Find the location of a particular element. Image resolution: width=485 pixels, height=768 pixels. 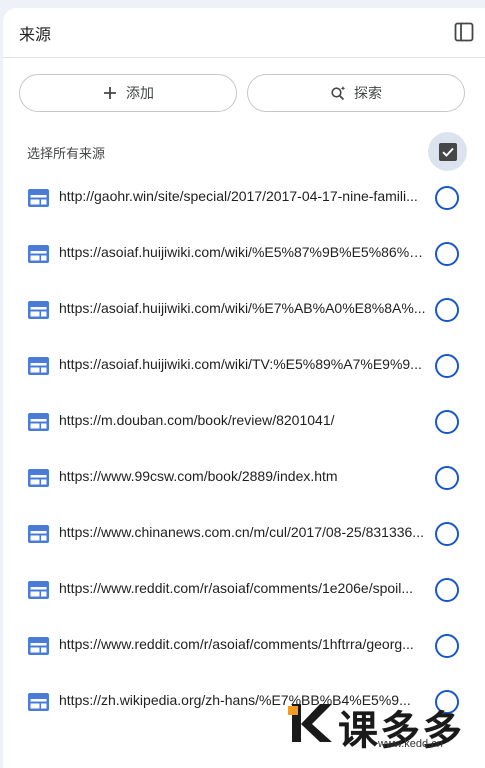

select-all-checkbox is located at coordinates (447, 151).